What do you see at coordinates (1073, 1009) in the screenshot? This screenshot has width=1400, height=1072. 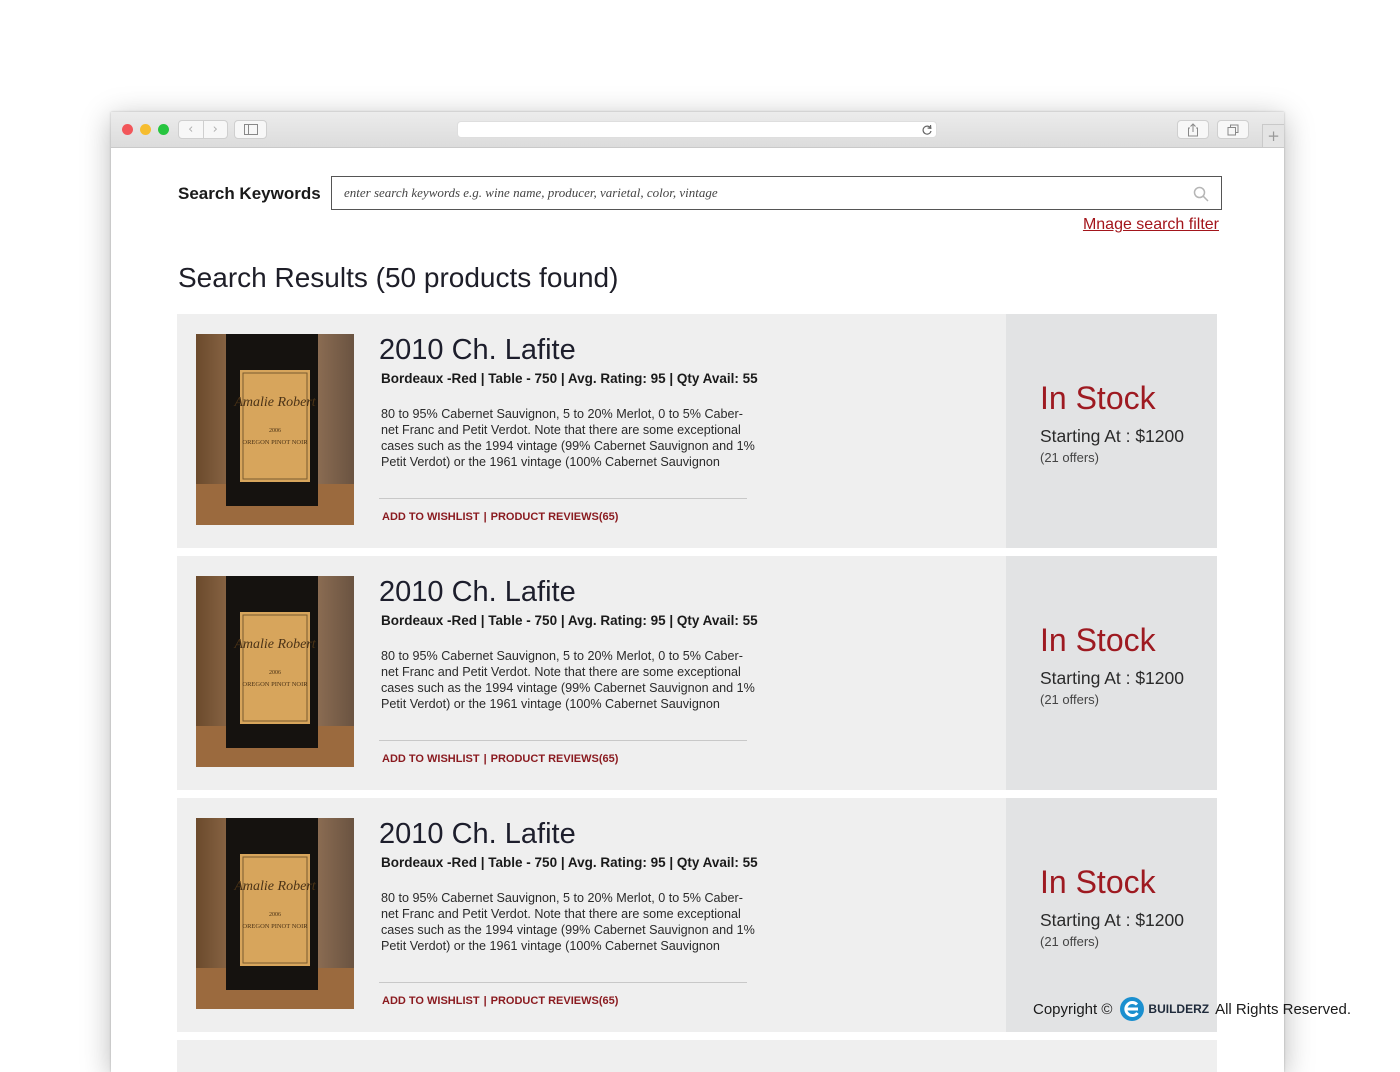 I see `copyright-prefix: Copyright ©` at bounding box center [1073, 1009].